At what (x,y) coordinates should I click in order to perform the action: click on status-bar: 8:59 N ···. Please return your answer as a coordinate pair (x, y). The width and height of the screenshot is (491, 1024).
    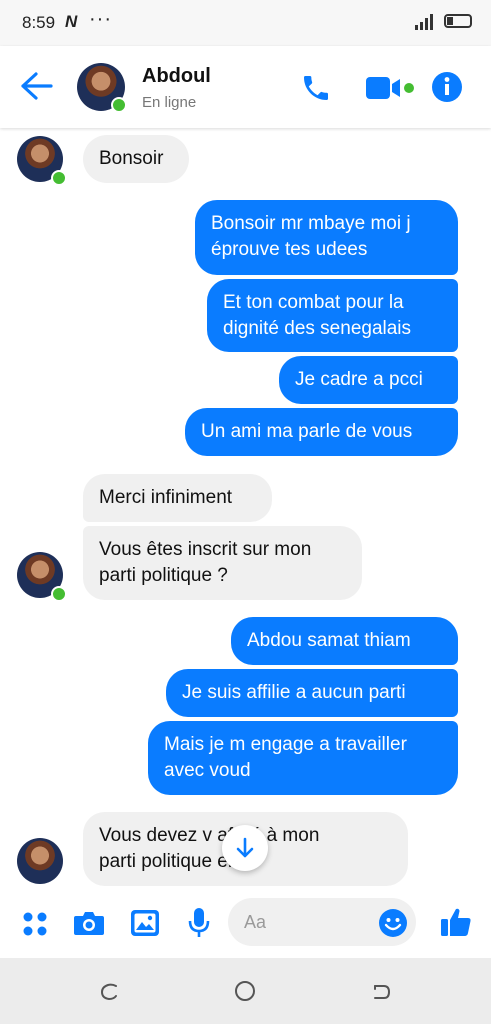
    Looking at the image, I should click on (245, 23).